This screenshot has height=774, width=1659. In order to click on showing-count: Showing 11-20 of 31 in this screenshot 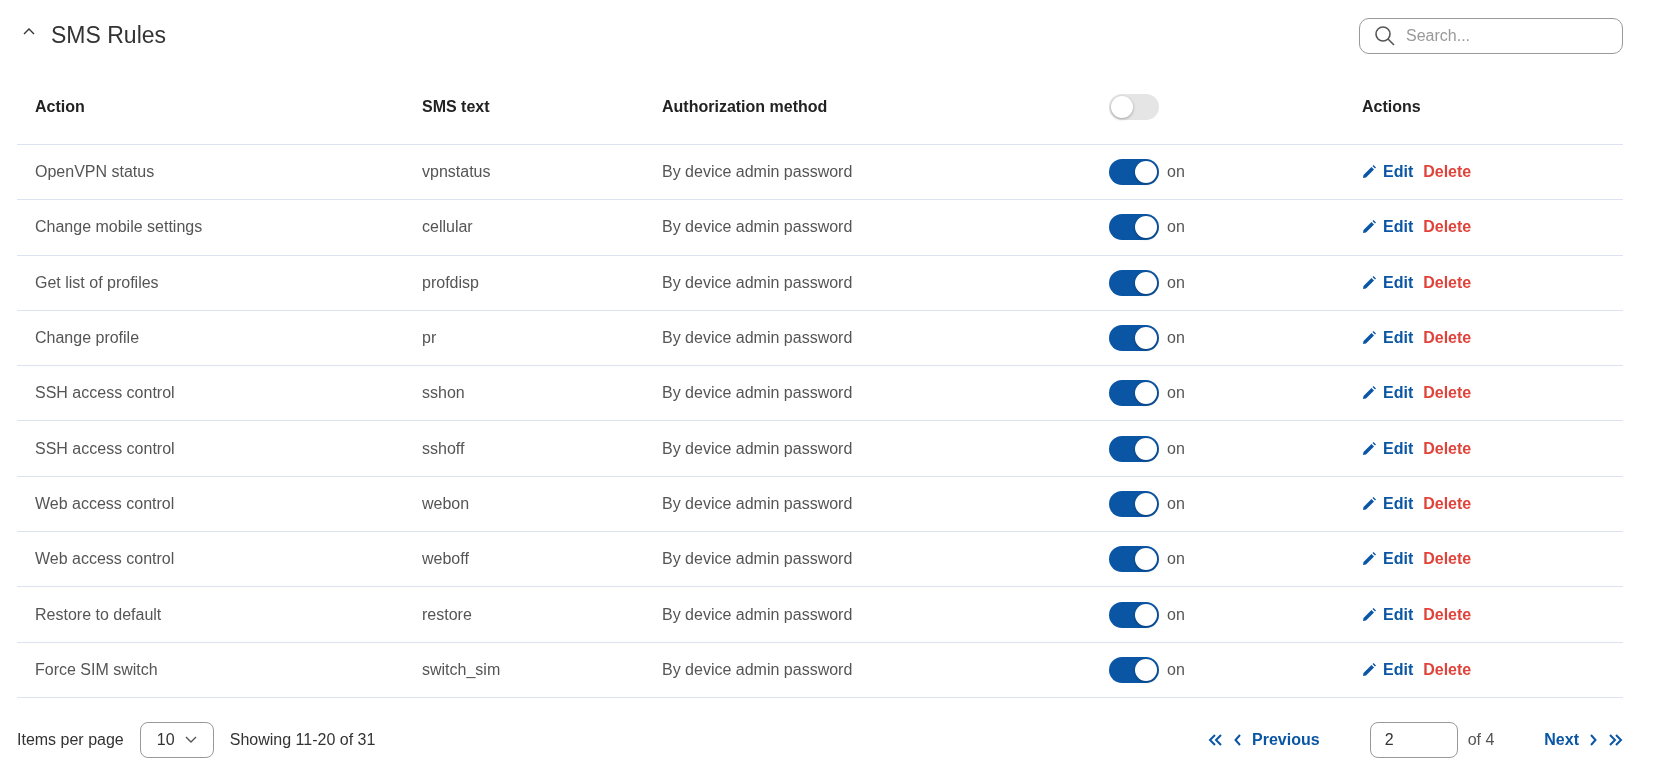, I will do `click(302, 740)`.